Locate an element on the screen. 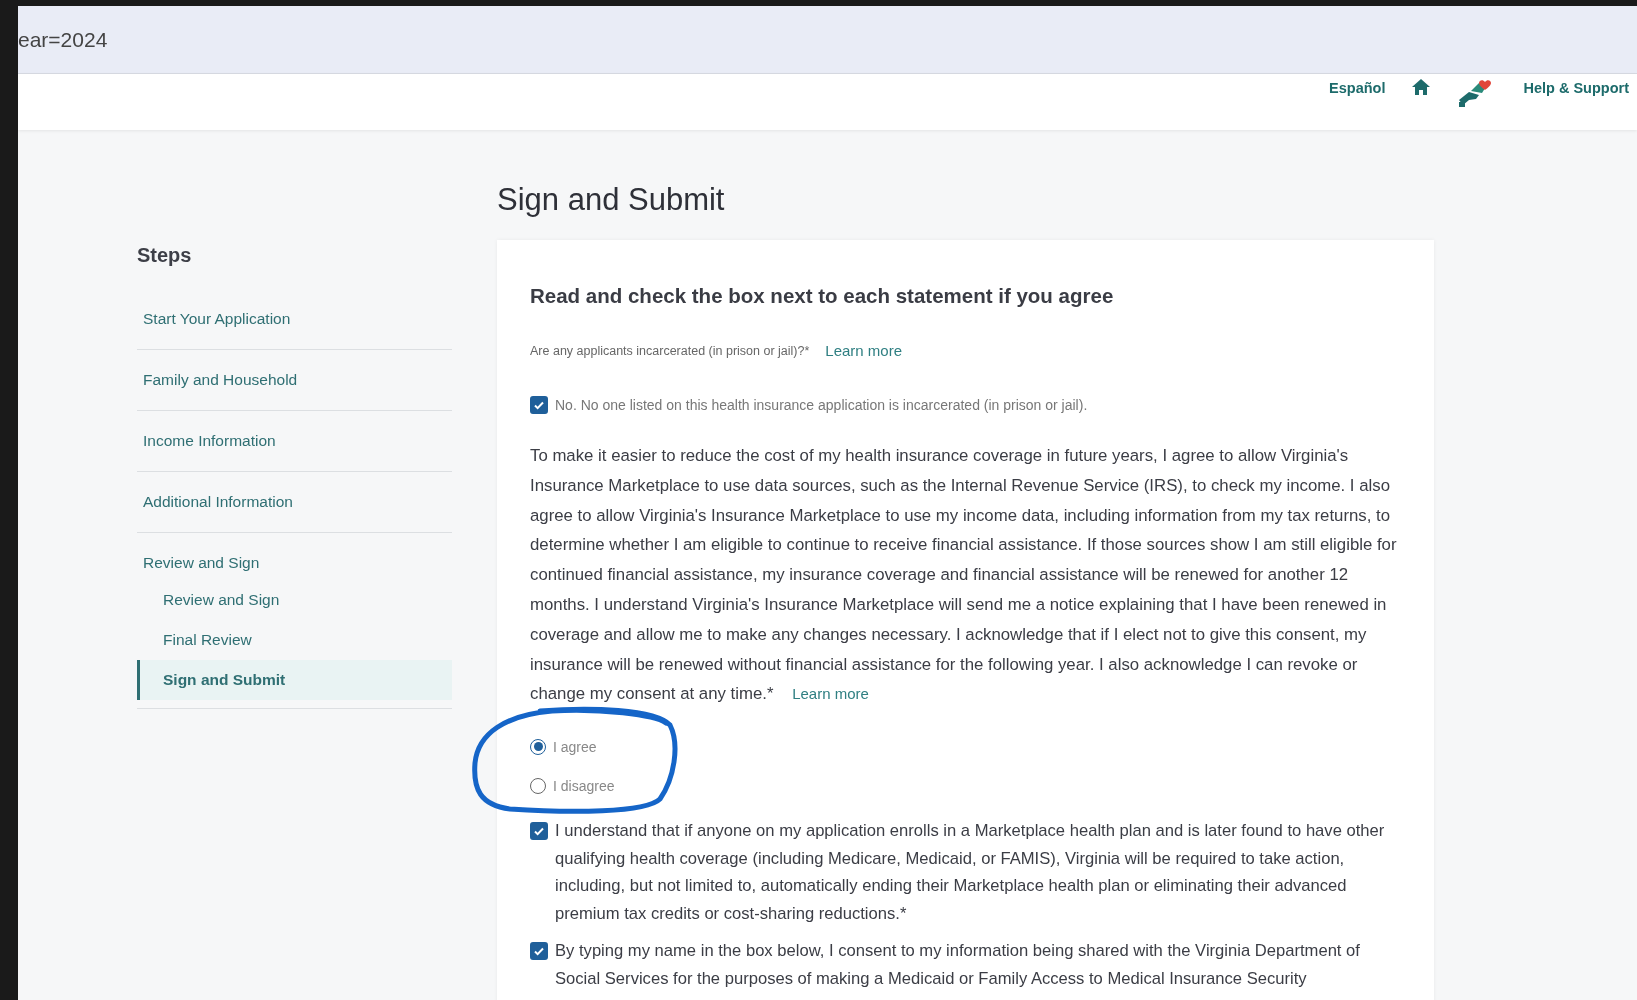  step-link: Family and Household is located at coordinates (294, 380).